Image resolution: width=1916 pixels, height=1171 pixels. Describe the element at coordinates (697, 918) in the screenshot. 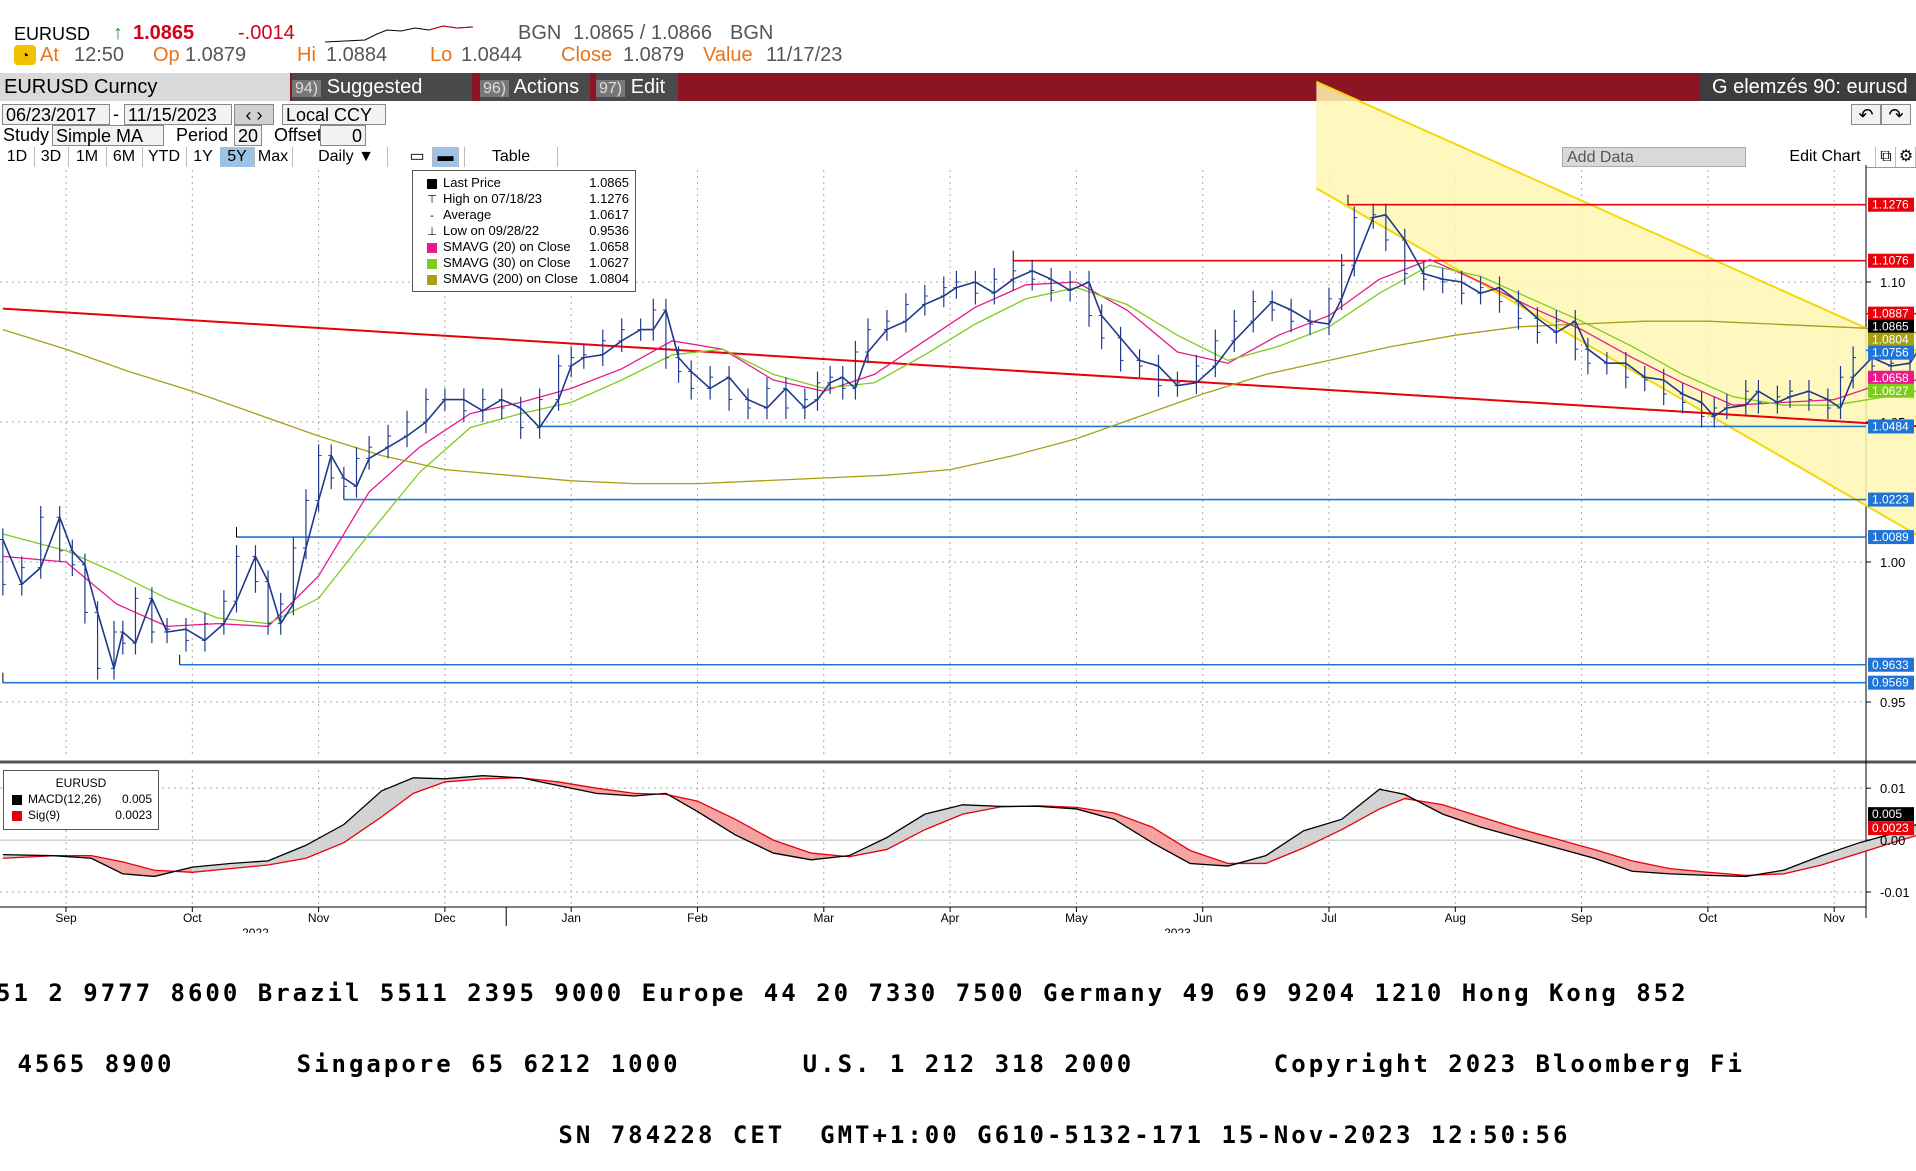

I see `x-tick-label: Feb` at that location.